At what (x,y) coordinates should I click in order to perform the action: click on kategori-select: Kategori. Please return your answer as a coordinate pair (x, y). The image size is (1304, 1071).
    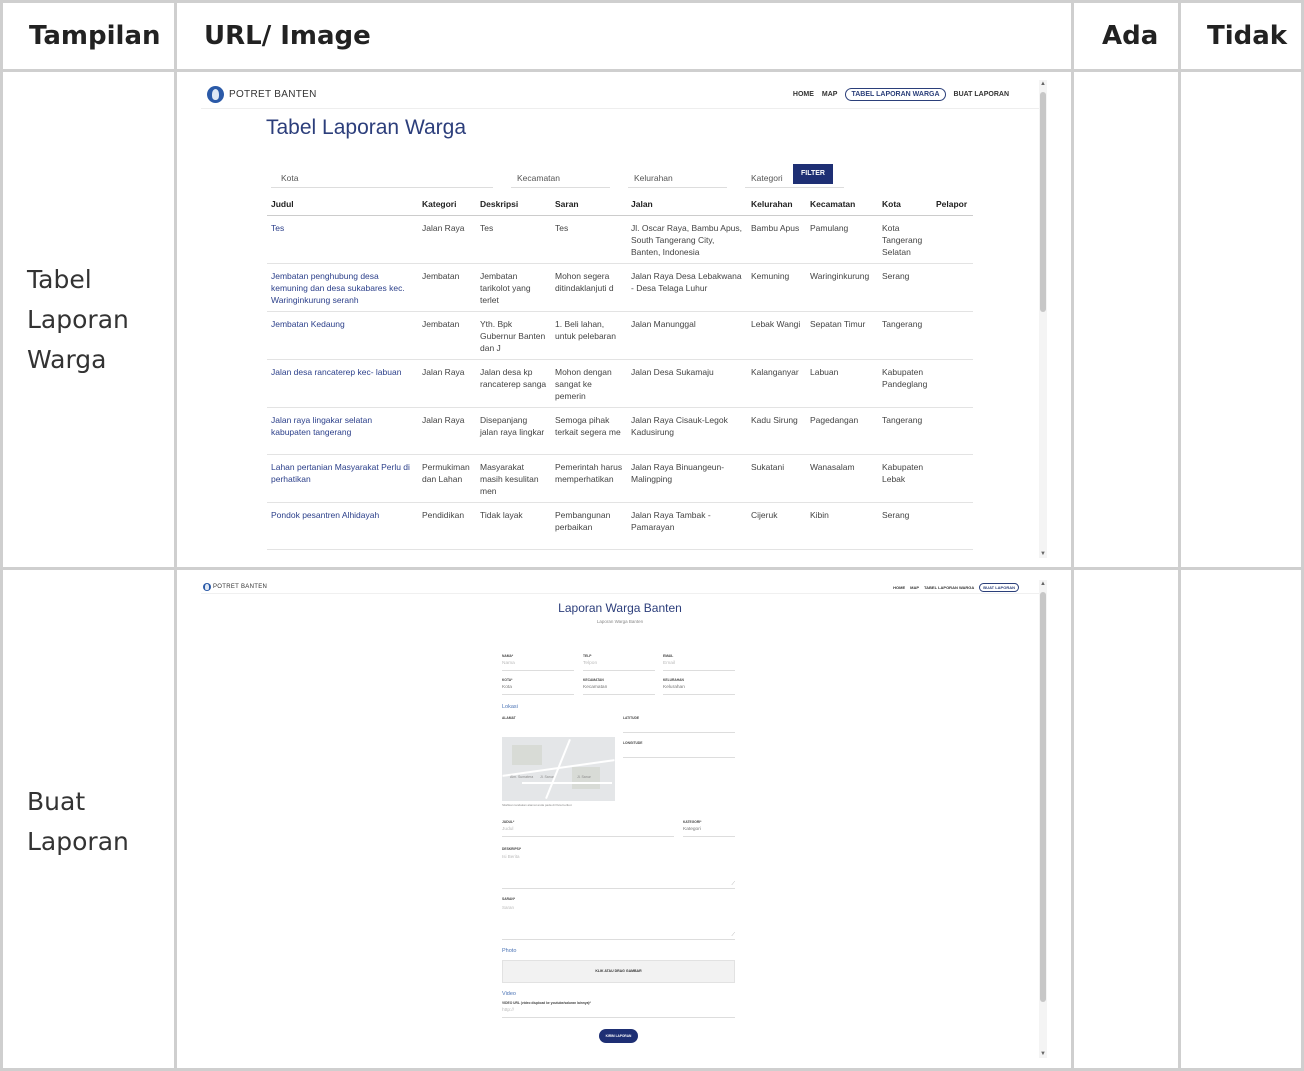
    Looking at the image, I should click on (709, 832).